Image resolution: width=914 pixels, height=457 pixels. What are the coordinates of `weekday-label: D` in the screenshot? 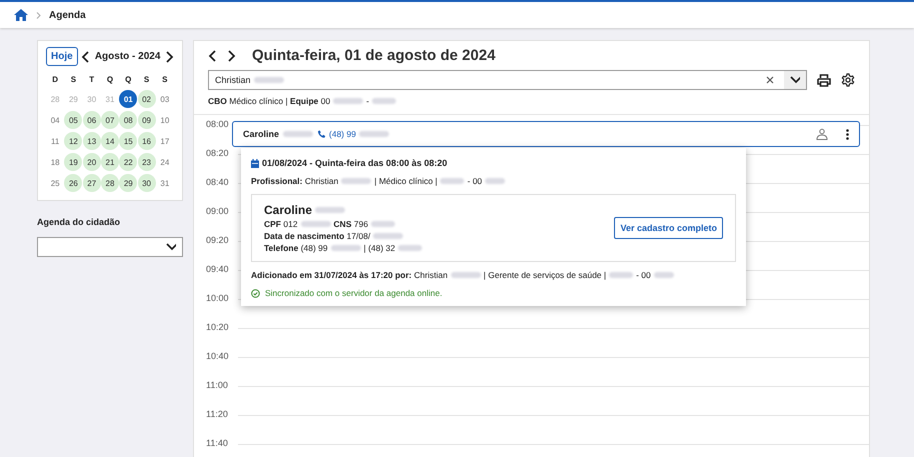 It's located at (55, 80).